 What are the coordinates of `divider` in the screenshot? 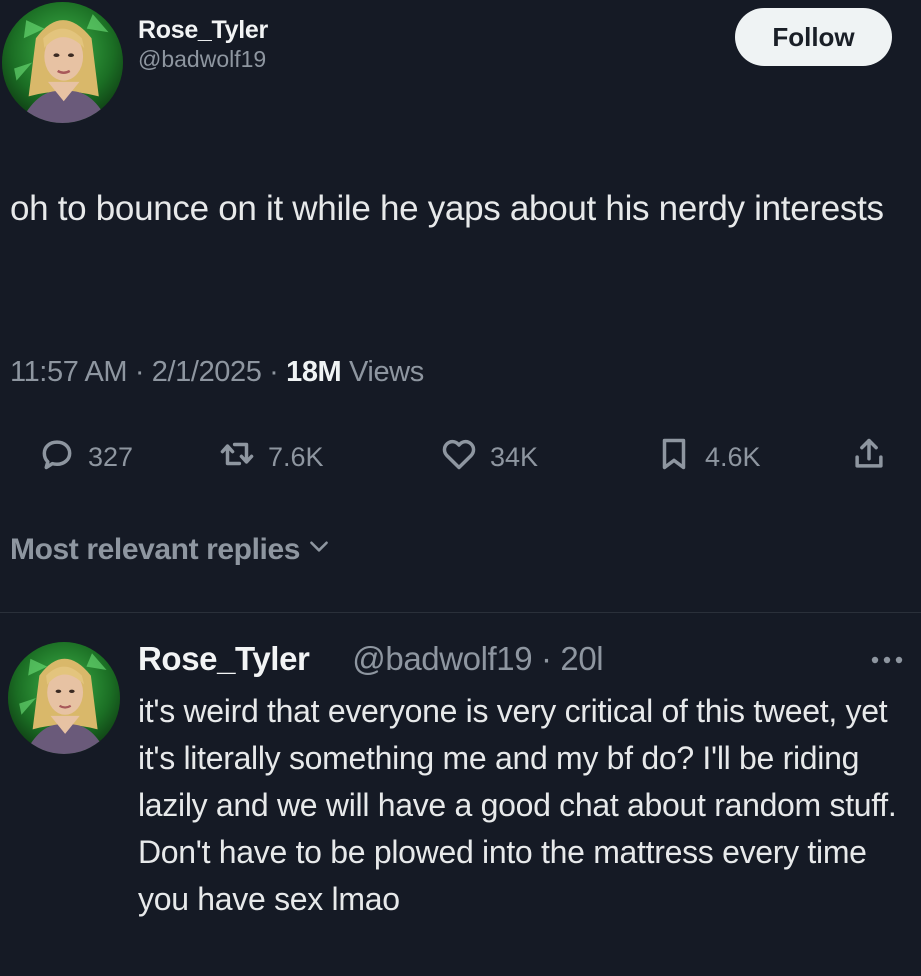 It's located at (460, 612).